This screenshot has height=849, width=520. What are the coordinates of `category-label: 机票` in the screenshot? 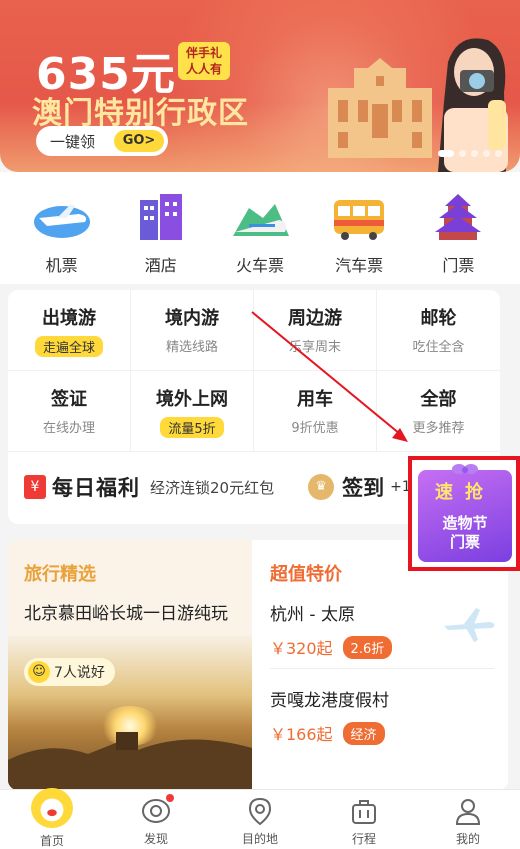 It's located at (61, 265).